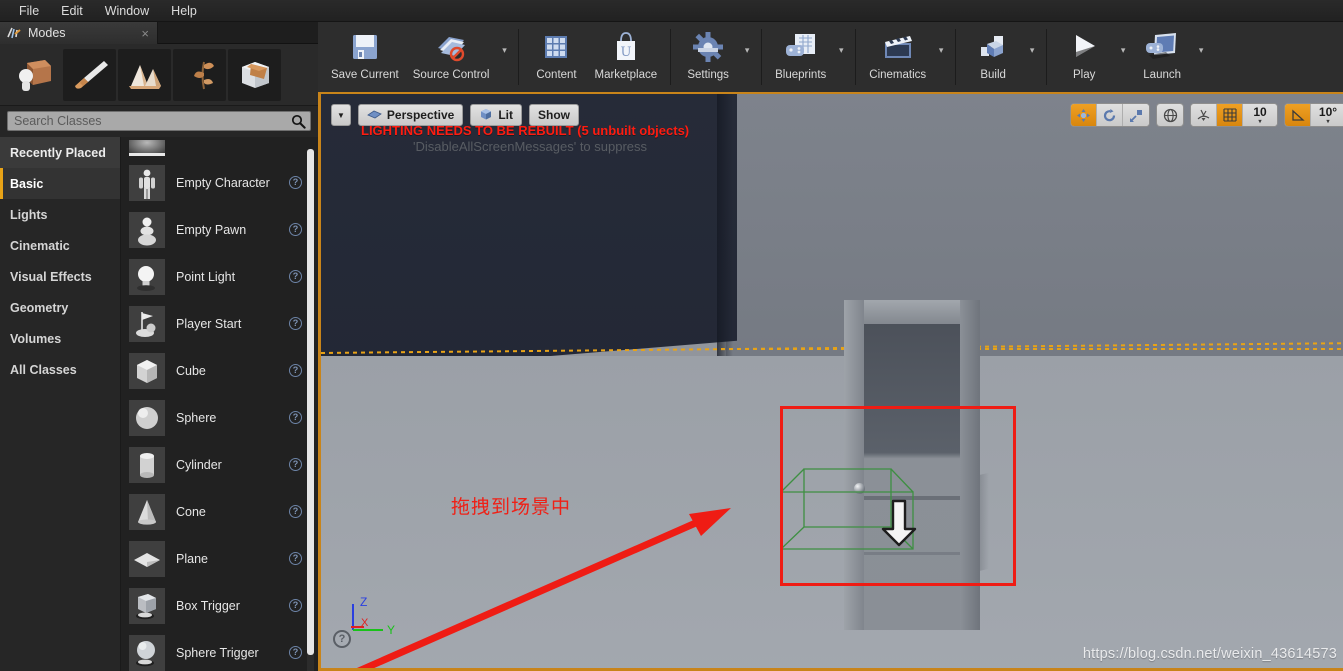 This screenshot has height=671, width=1343. Describe the element at coordinates (60, 183) in the screenshot. I see `sidebar-item-basic: Basic` at that location.